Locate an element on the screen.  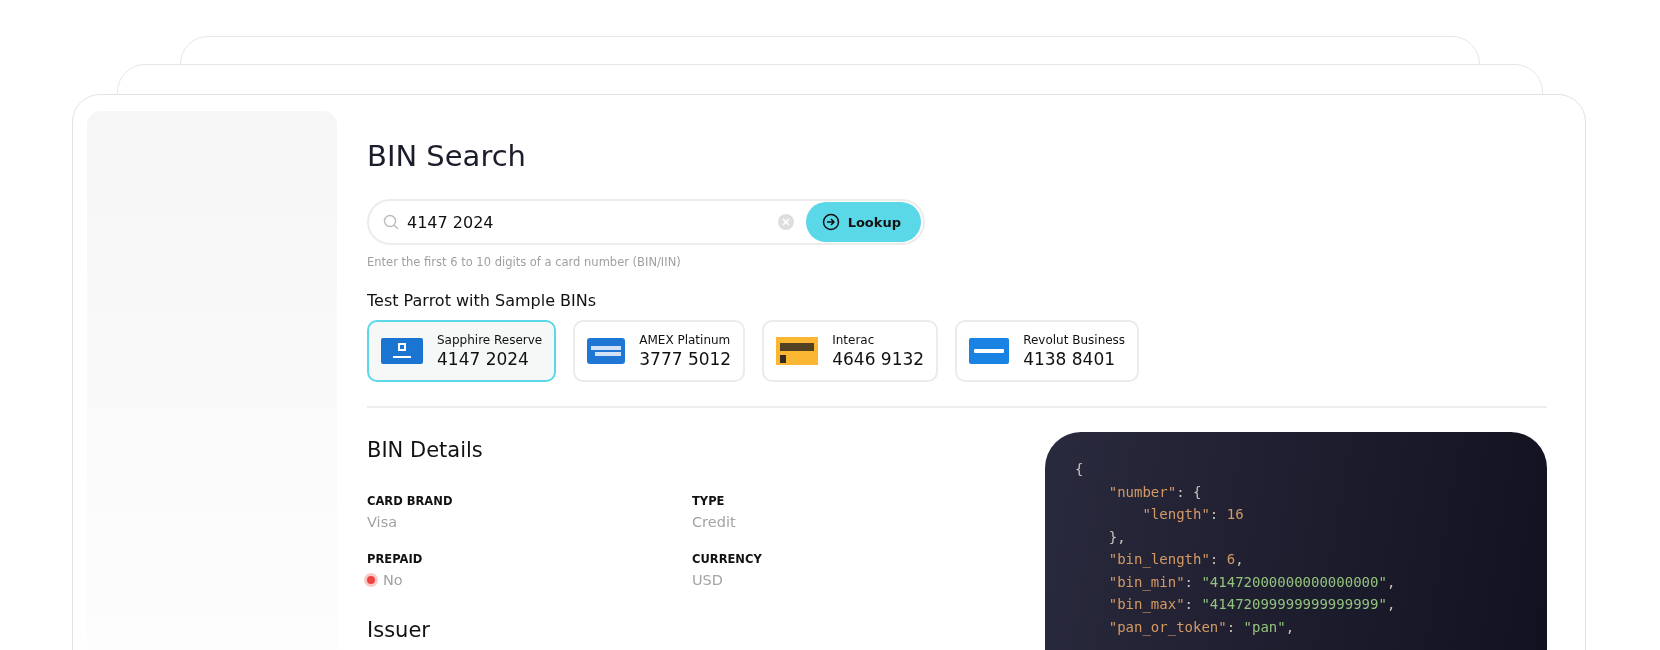
code-line: "number": { is located at coordinates (1155, 492).